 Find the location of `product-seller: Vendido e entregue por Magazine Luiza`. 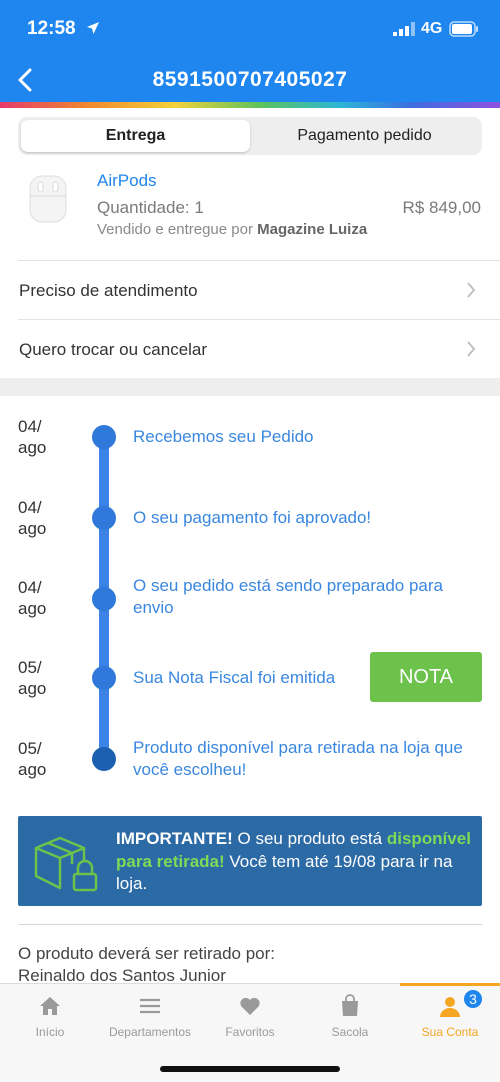

product-seller: Vendido e entregue por Magazine Luiza is located at coordinates (232, 229).